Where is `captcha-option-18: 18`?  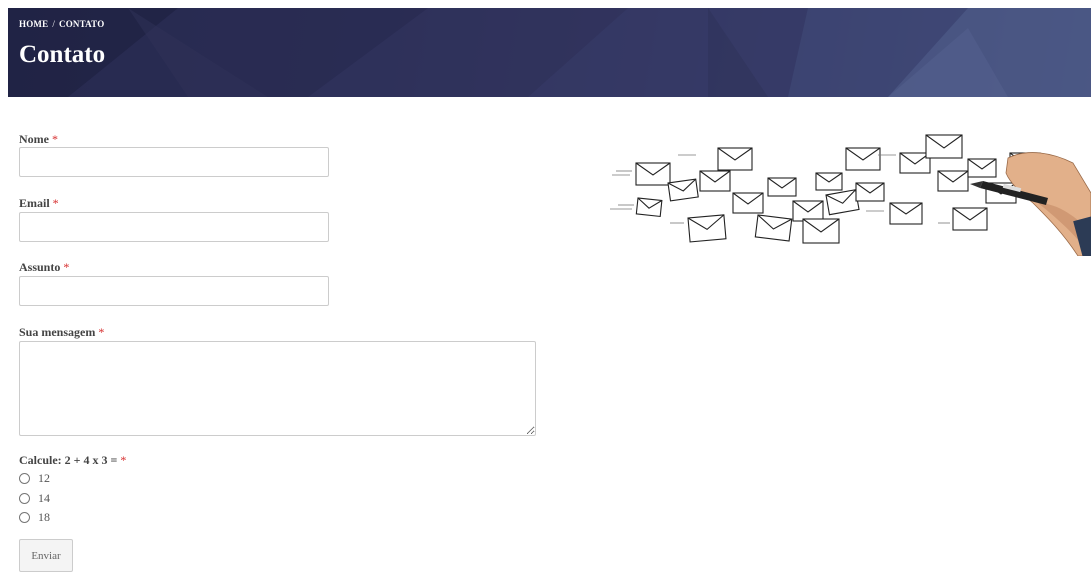
captcha-option-18: 18 is located at coordinates (34, 517).